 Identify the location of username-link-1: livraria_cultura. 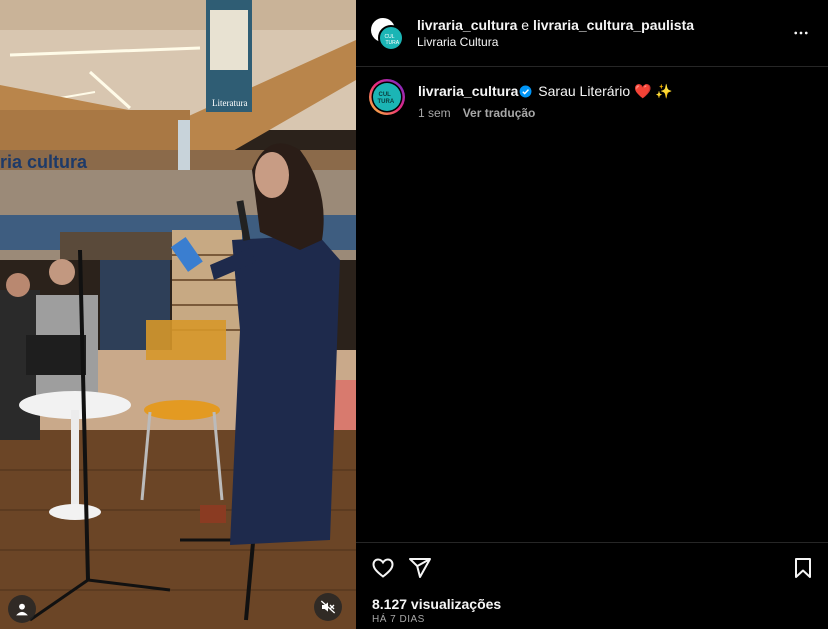
(467, 25).